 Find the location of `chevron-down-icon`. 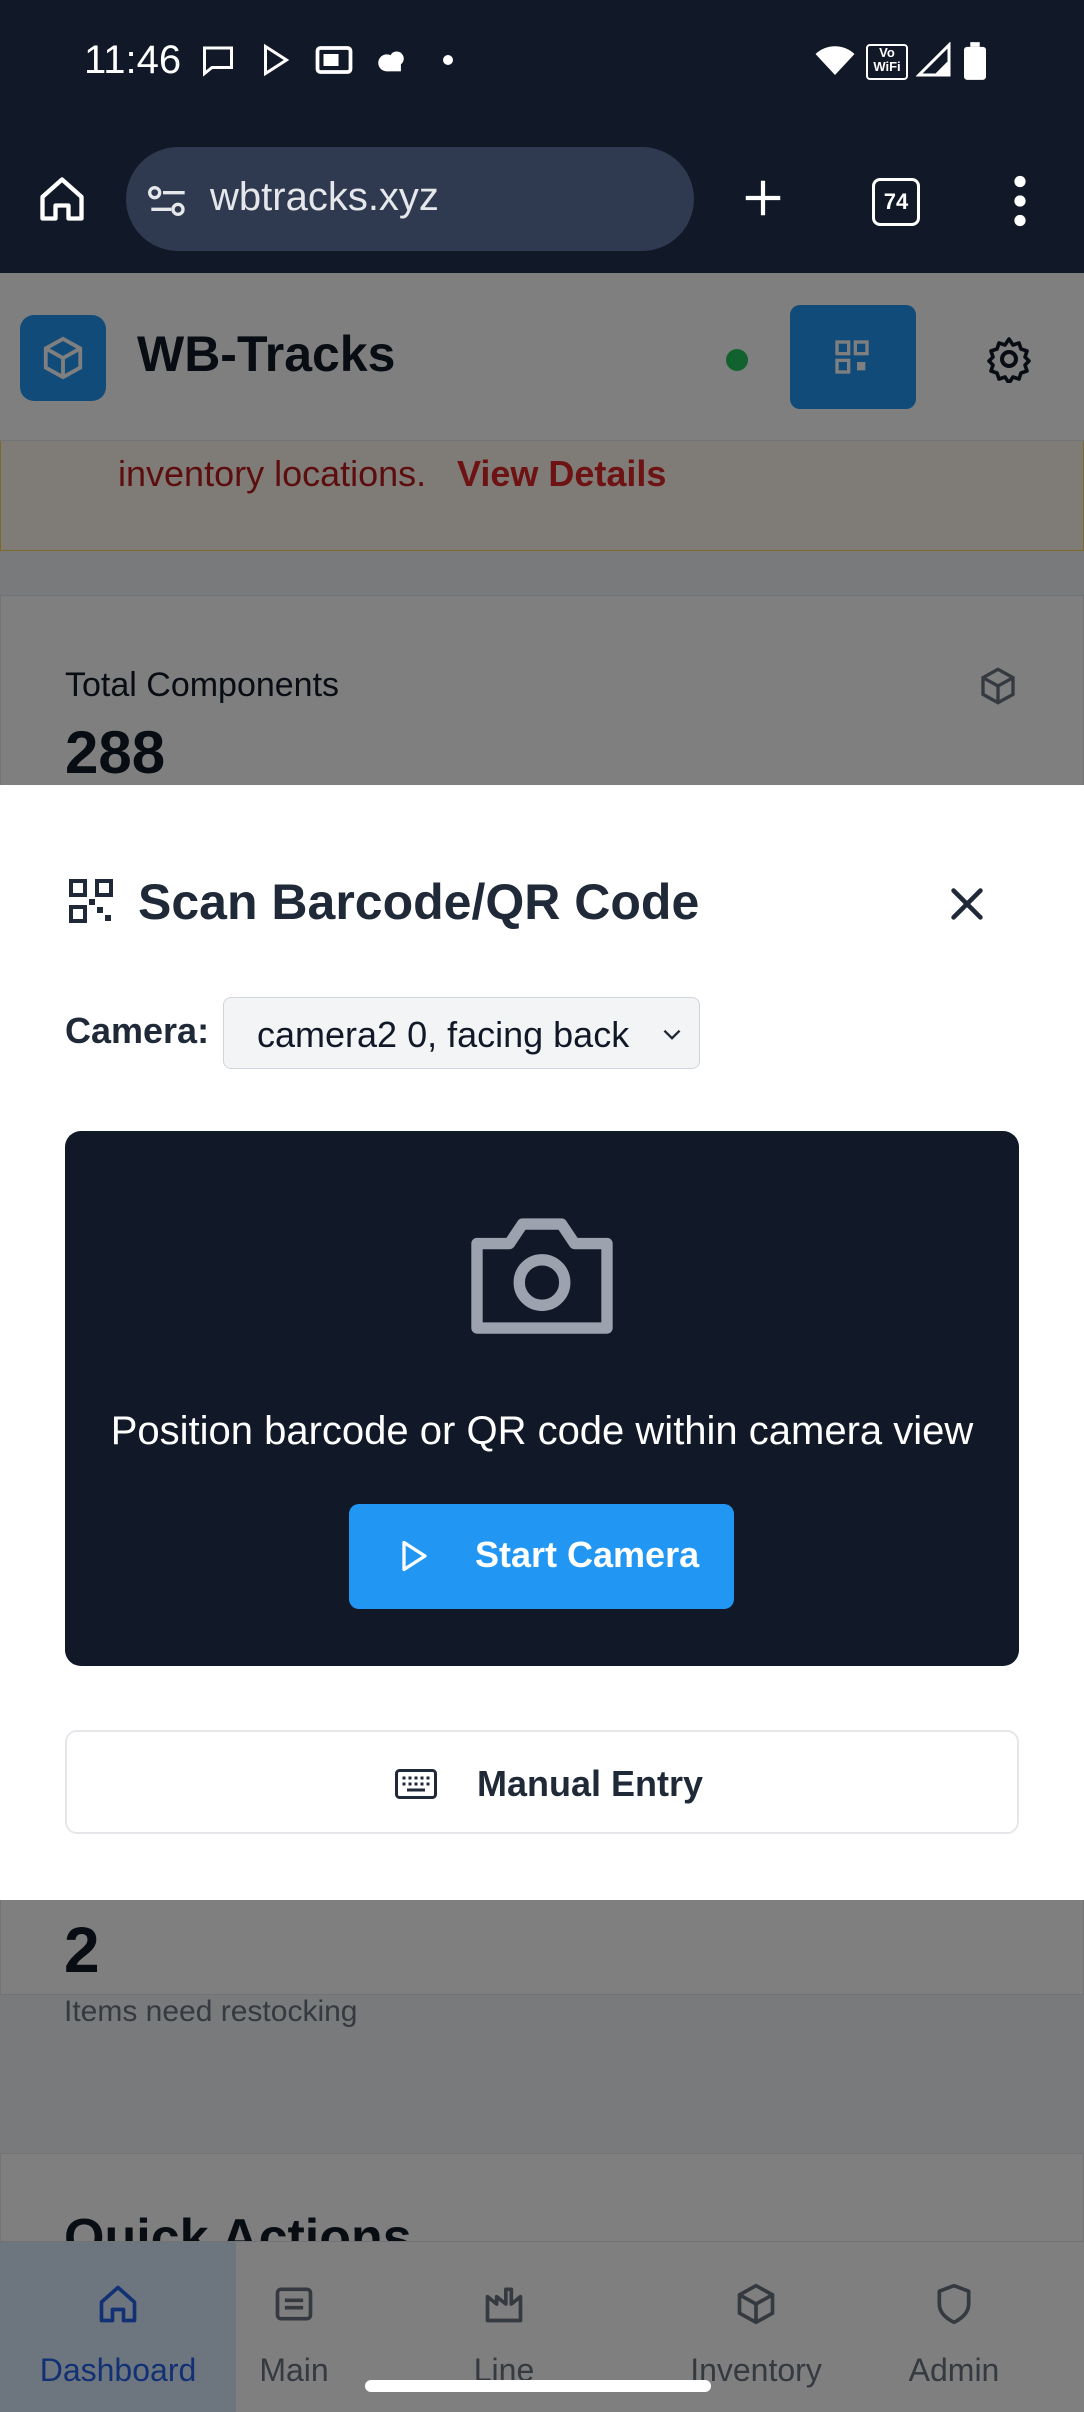

chevron-down-icon is located at coordinates (672, 1034).